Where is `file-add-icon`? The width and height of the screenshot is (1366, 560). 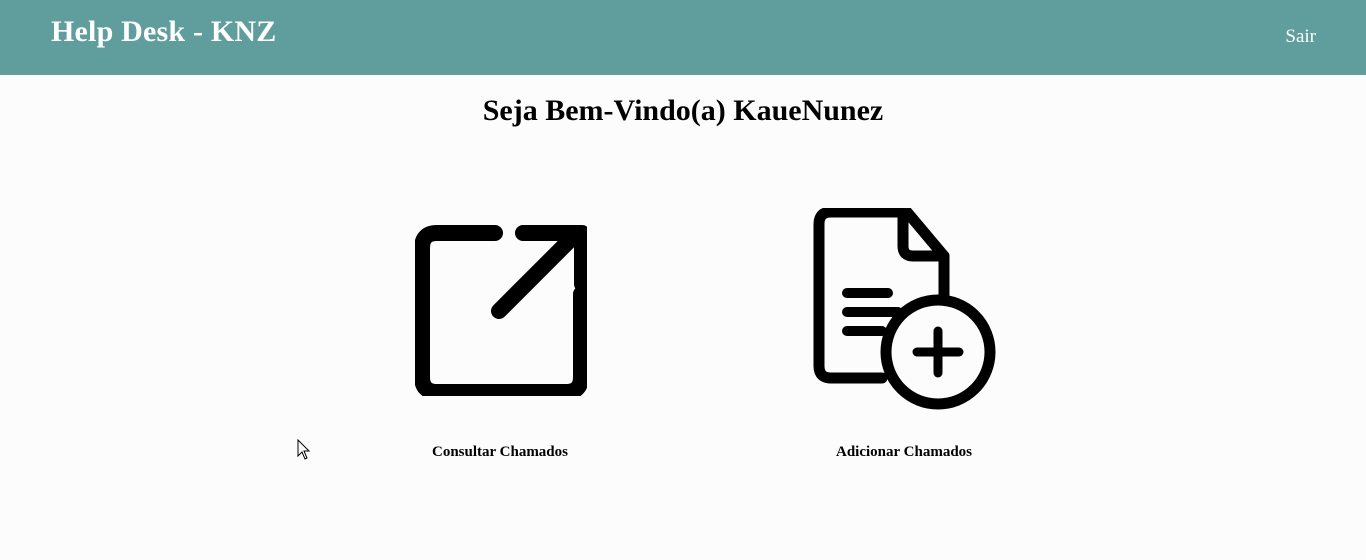 file-add-icon is located at coordinates (905, 309).